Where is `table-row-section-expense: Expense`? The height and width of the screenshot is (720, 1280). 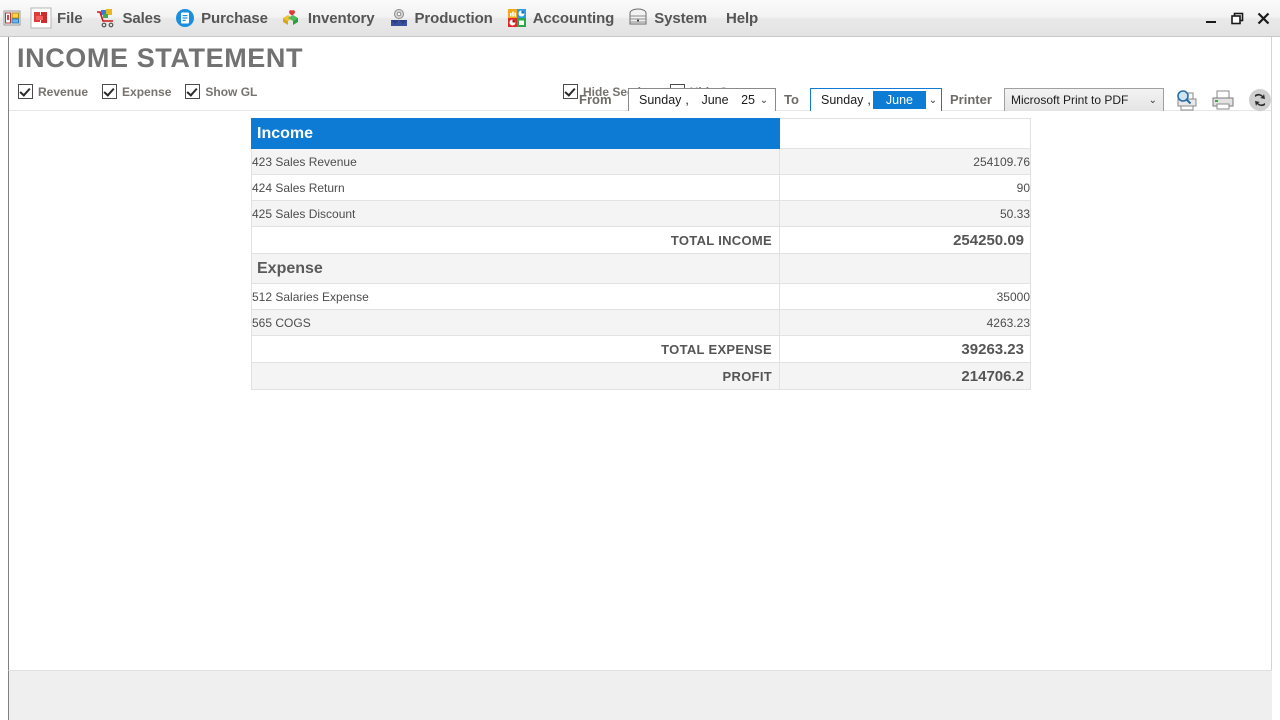 table-row-section-expense: Expense is located at coordinates (641, 268).